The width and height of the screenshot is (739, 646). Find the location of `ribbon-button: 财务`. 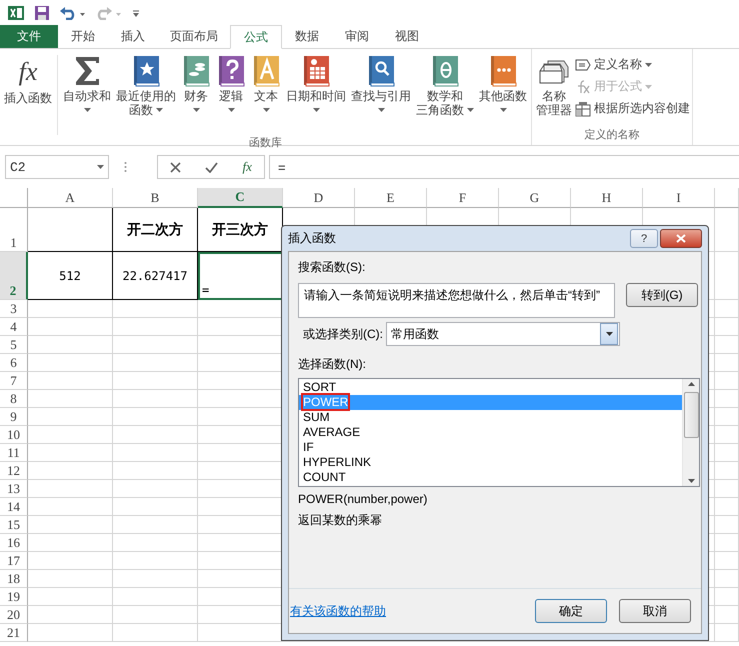

ribbon-button: 财务 is located at coordinates (196, 86).